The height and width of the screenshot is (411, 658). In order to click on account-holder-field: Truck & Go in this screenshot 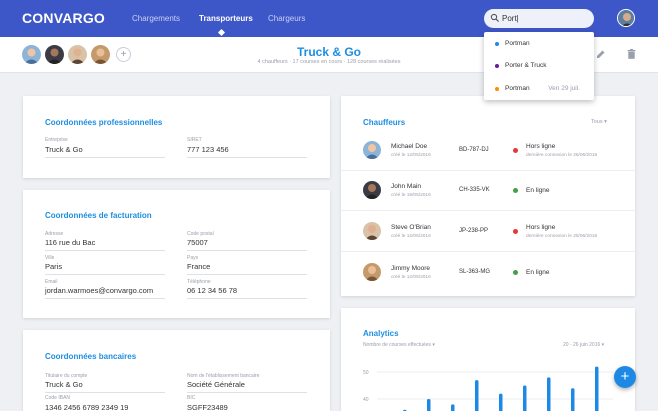, I will do `click(105, 386)`.